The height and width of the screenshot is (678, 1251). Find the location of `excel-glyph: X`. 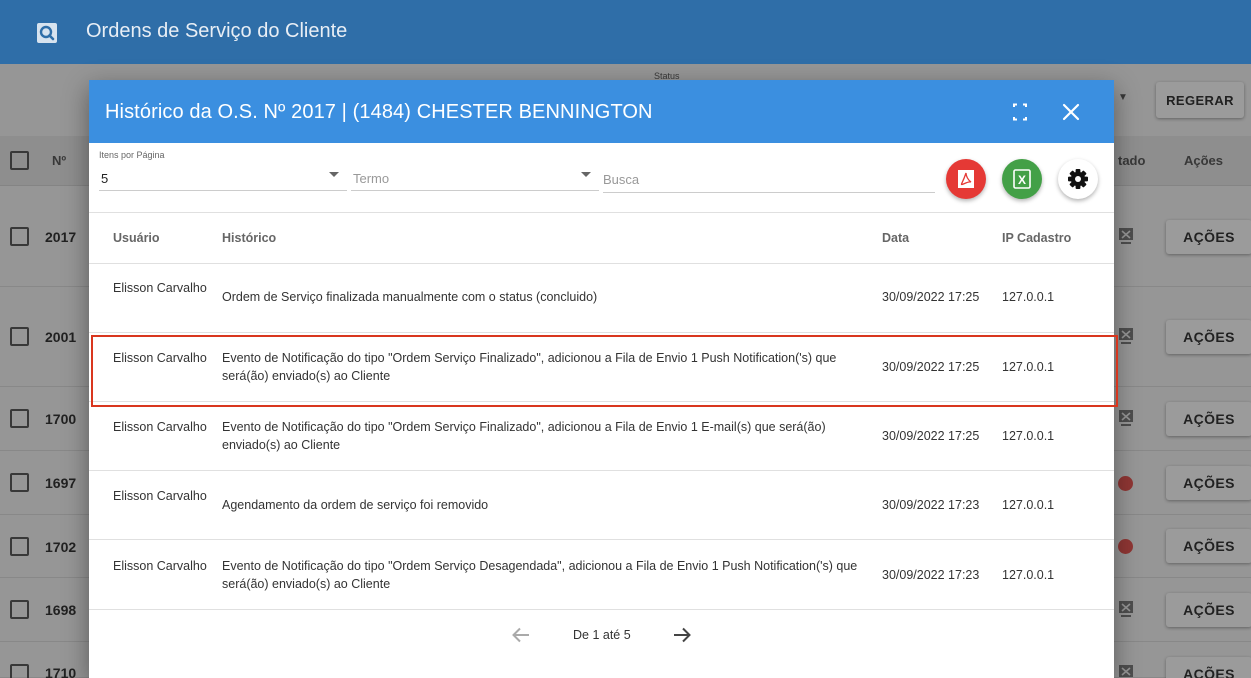

excel-glyph: X is located at coordinates (1022, 180).